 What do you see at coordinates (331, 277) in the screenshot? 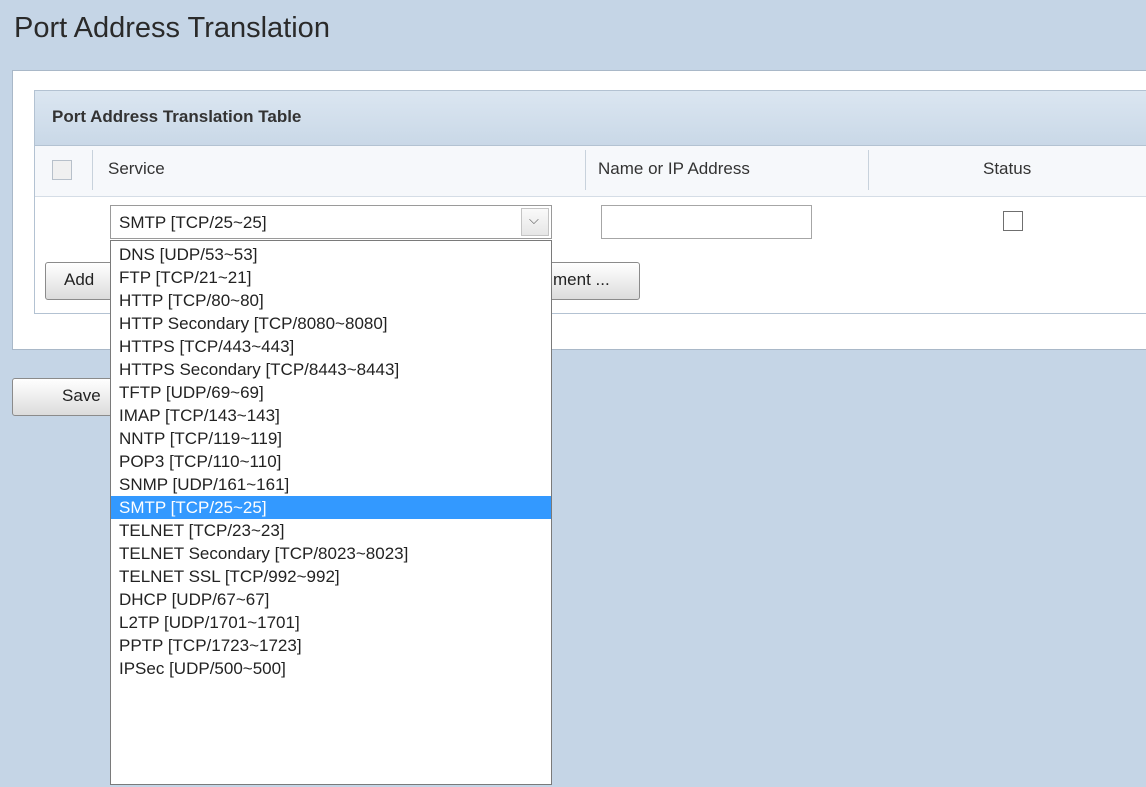
I see `dropdown-option: FTP [TCP/21~21]` at bounding box center [331, 277].